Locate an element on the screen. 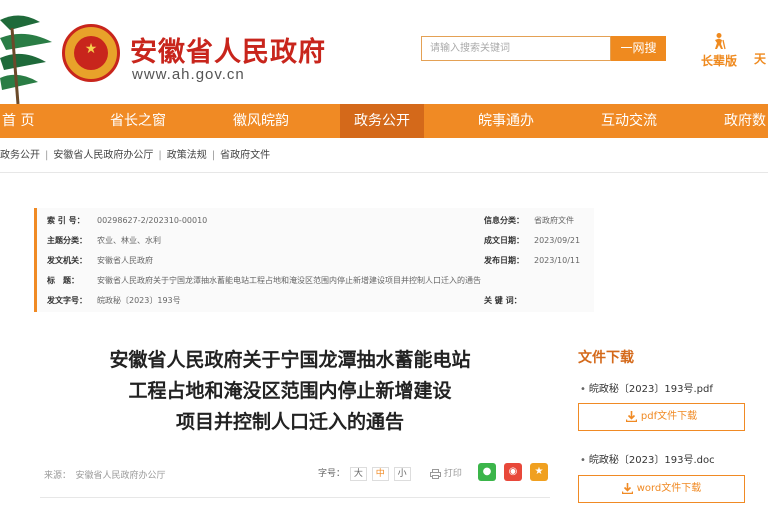 This screenshot has width=768, height=510. elder-mode-link: 长辈版 is located at coordinates (719, 50).